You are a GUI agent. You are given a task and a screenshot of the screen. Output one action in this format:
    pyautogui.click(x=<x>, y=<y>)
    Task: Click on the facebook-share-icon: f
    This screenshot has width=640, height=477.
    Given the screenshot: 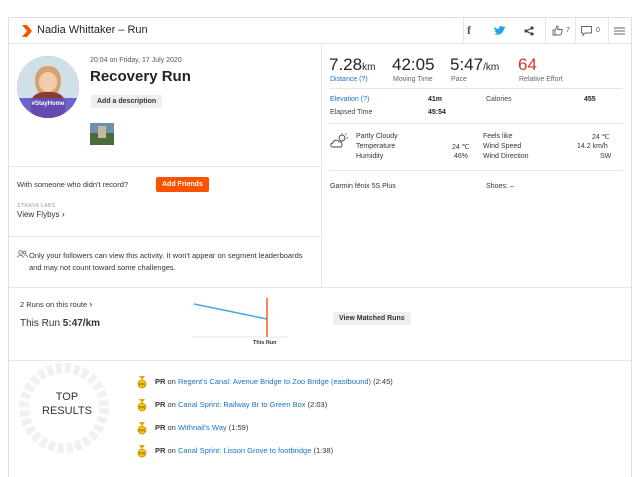 What is the action you would take?
    pyautogui.click(x=469, y=30)
    